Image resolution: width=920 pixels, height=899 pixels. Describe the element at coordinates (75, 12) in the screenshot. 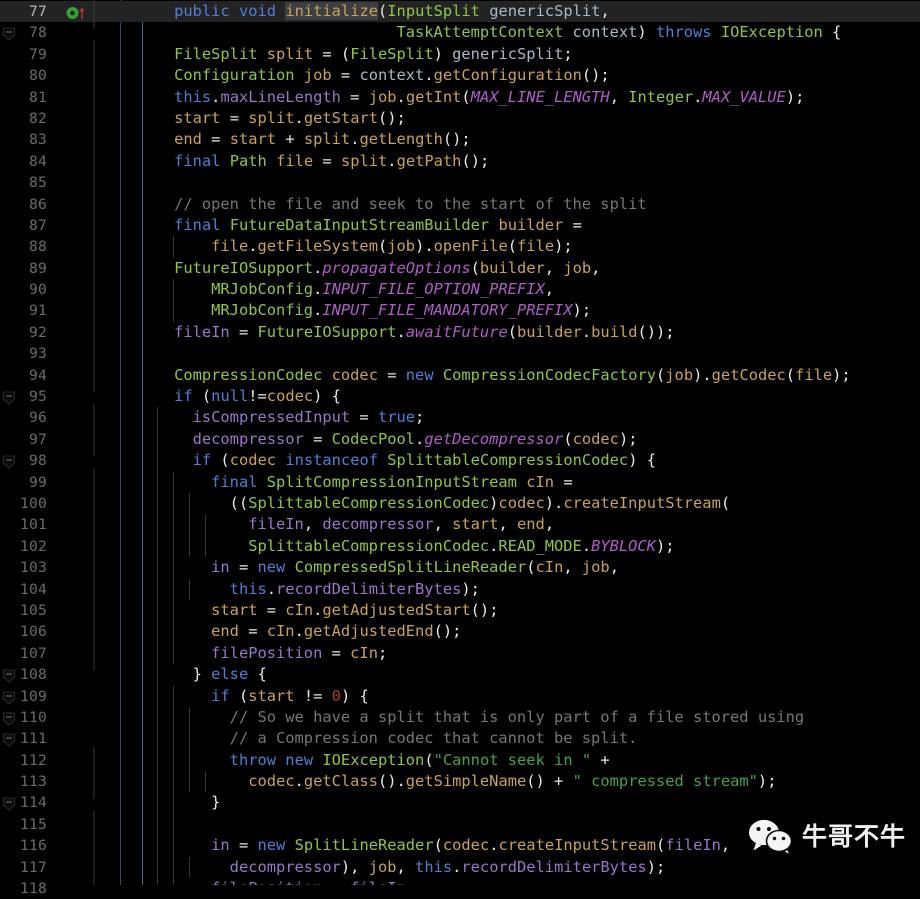

I see `implements-method-icon` at that location.